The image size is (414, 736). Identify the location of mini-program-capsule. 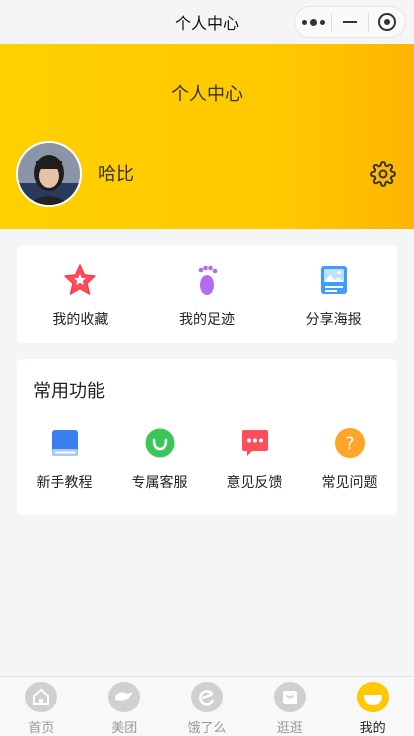
(350, 22).